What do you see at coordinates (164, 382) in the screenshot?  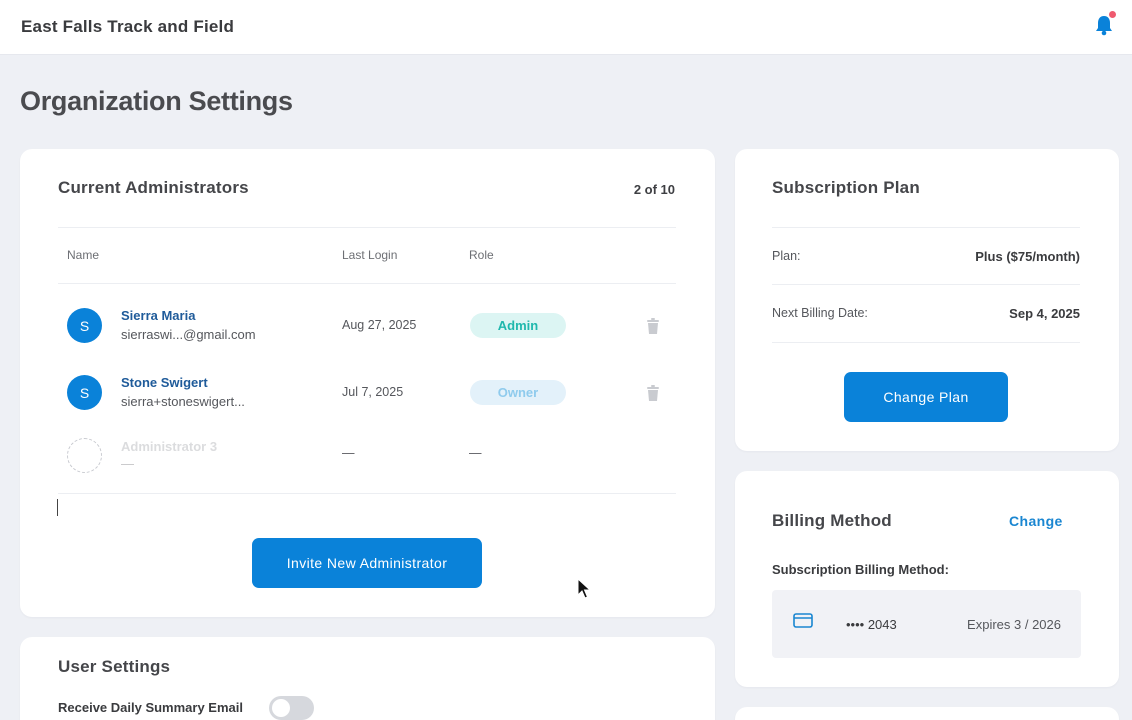 I see `admin-name: Stone Swigert` at bounding box center [164, 382].